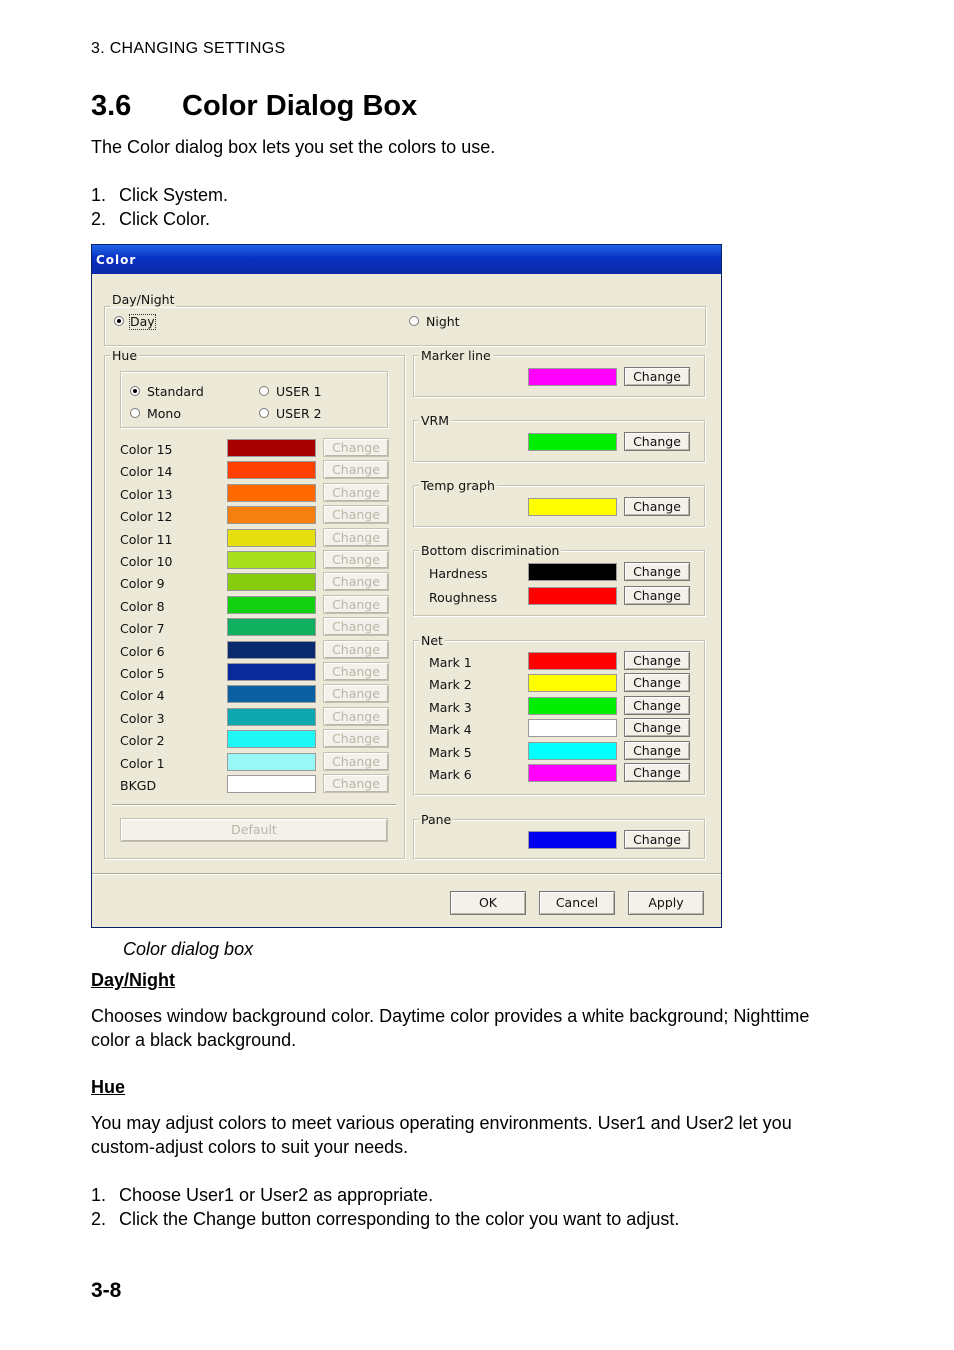  I want to click on hardness-change-button: Change, so click(657, 571).